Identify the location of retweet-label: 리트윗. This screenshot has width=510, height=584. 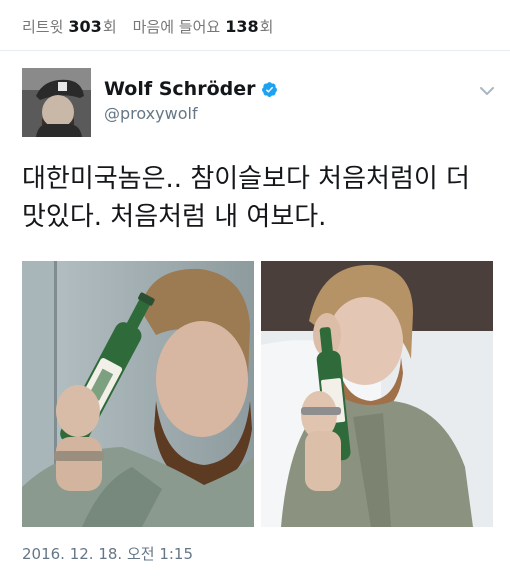
(43, 26).